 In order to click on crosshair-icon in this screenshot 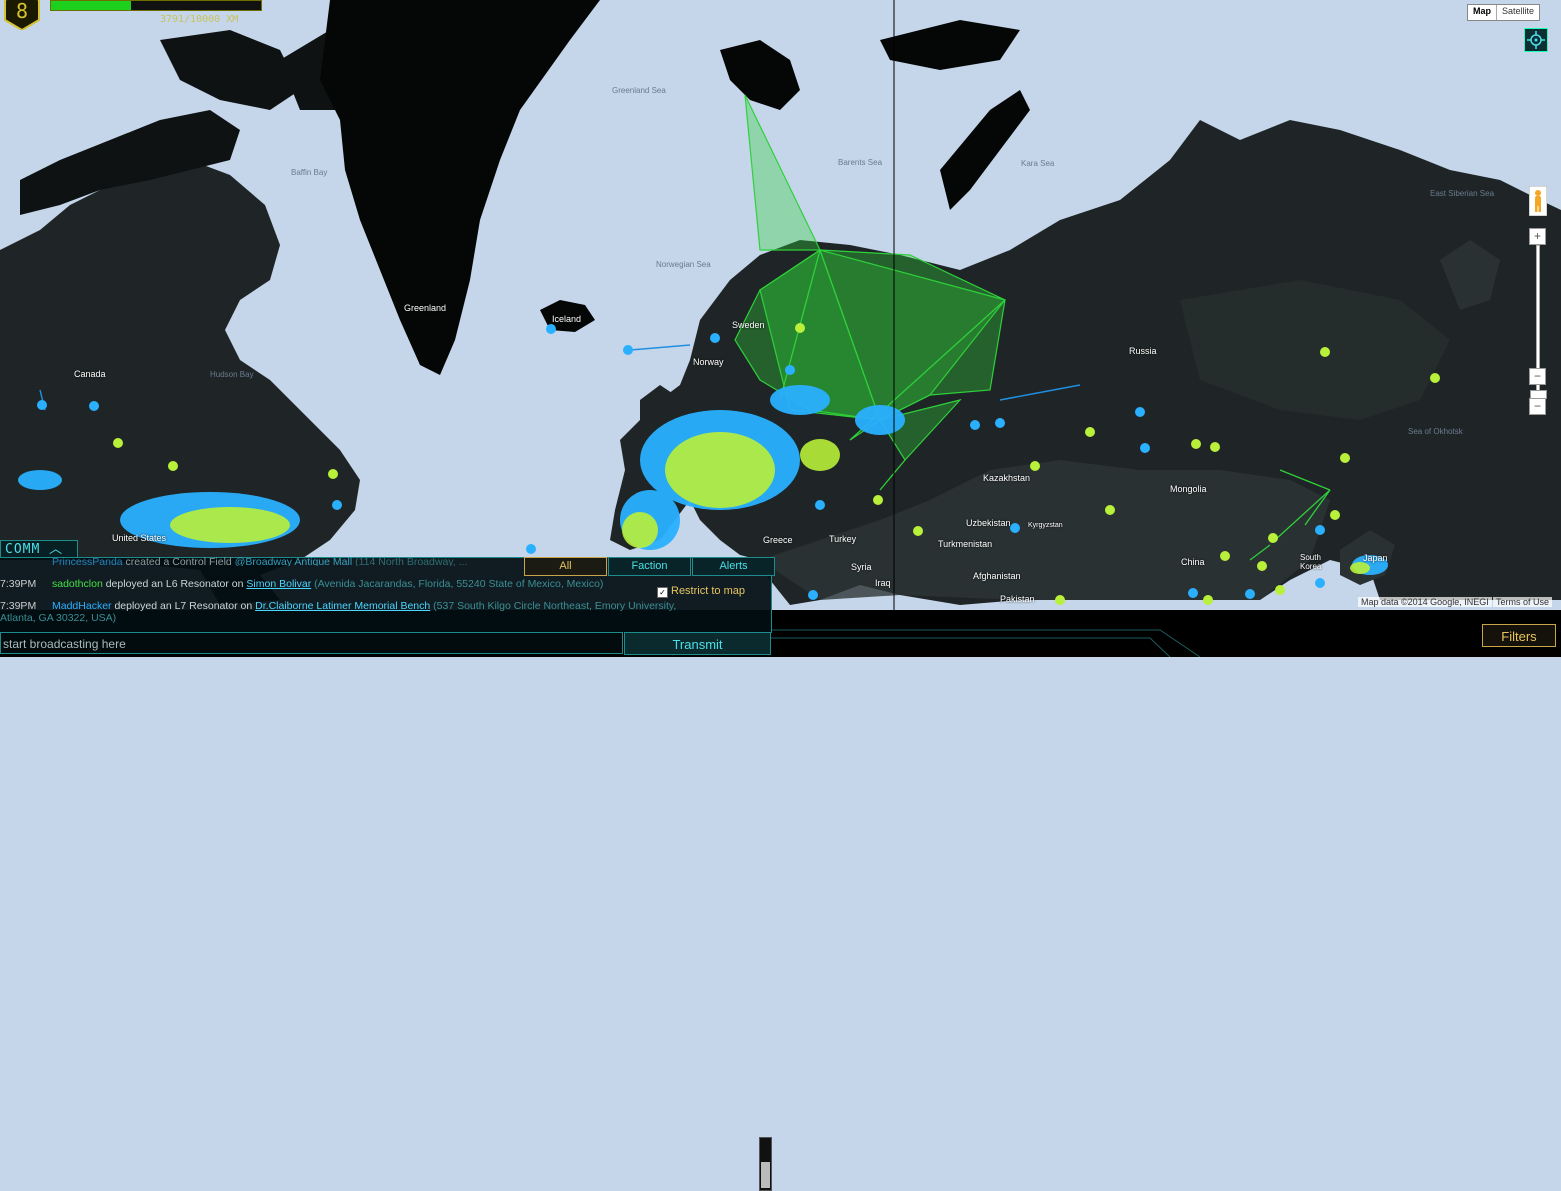, I will do `click(1536, 40)`.